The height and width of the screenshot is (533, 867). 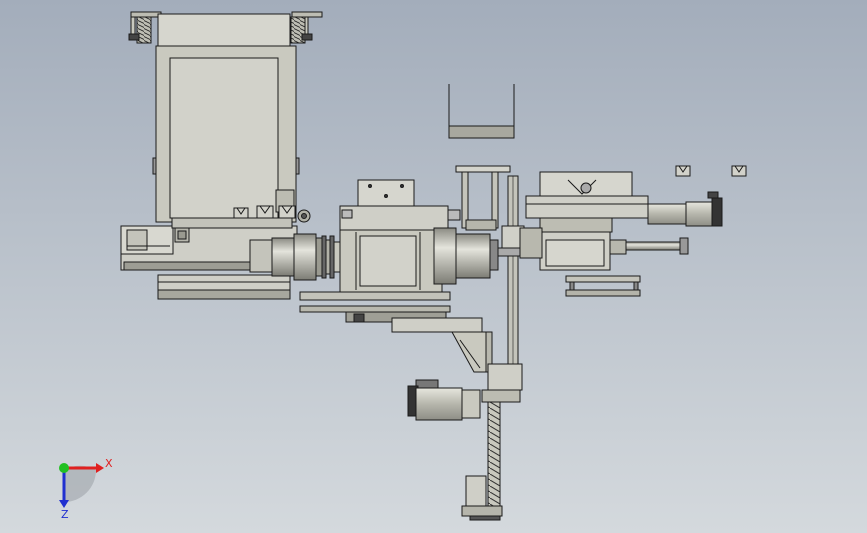 What do you see at coordinates (472, 352) in the screenshot?
I see `support-bracket` at bounding box center [472, 352].